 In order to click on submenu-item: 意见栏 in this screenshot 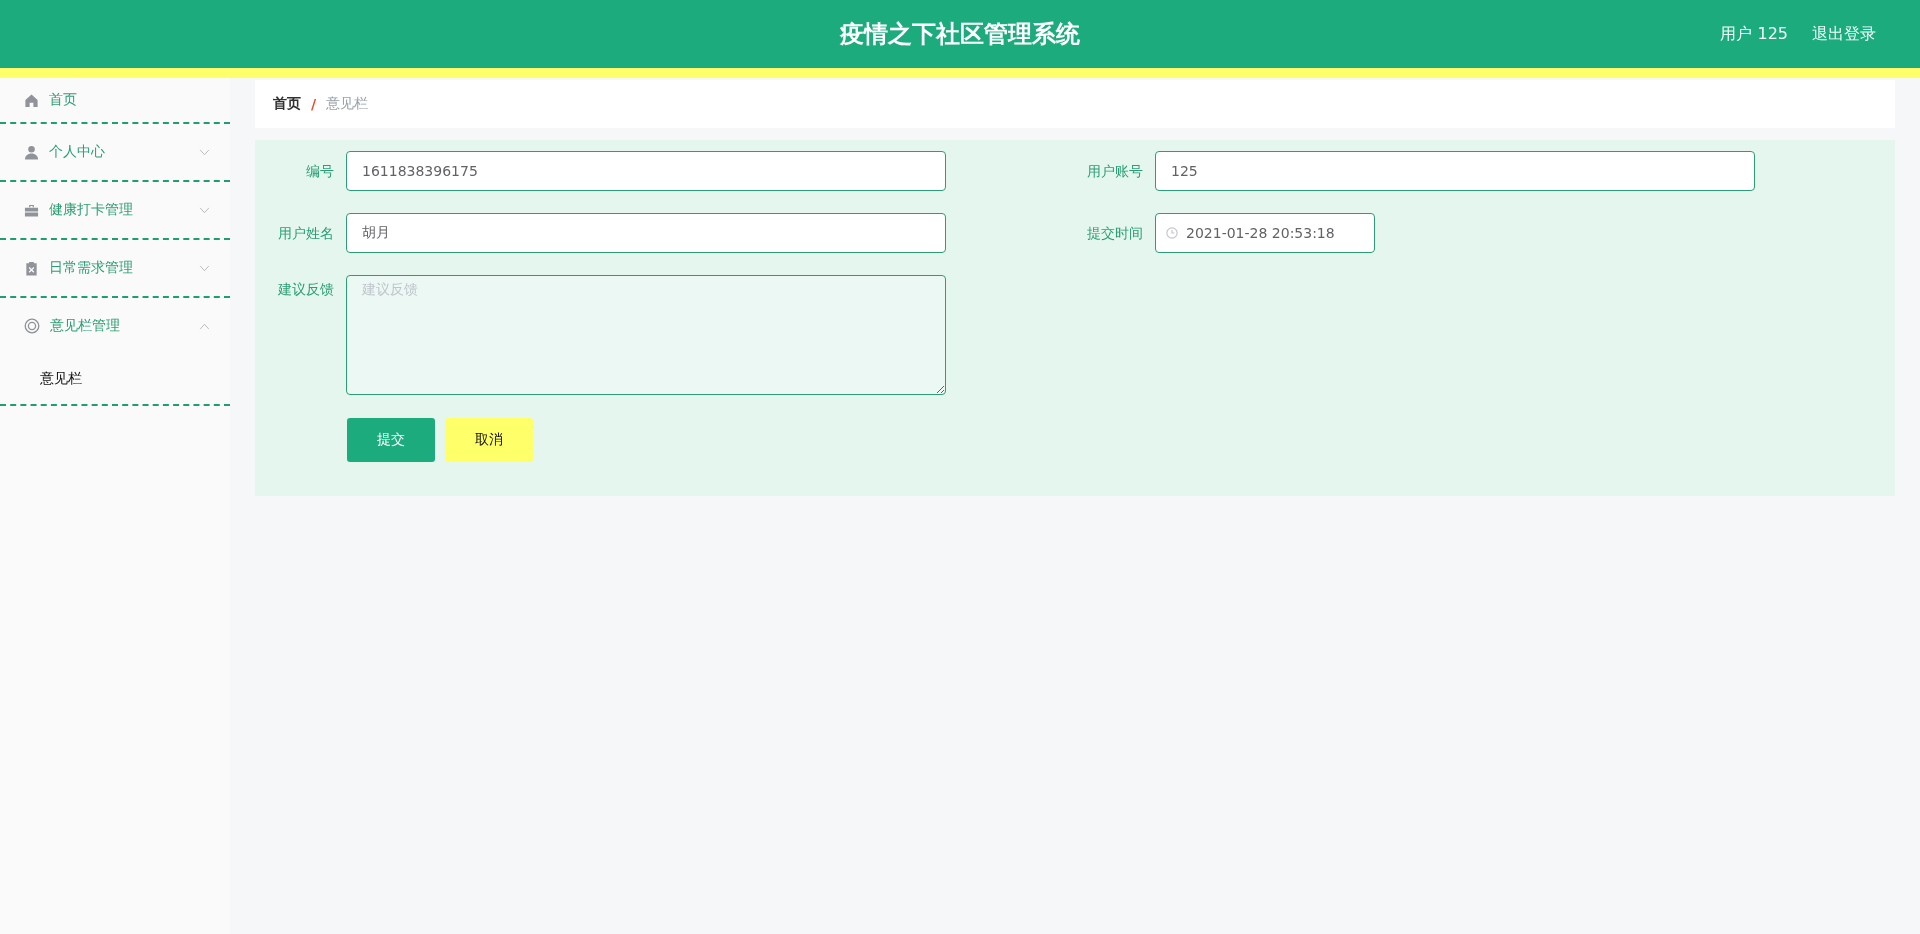, I will do `click(115, 379)`.